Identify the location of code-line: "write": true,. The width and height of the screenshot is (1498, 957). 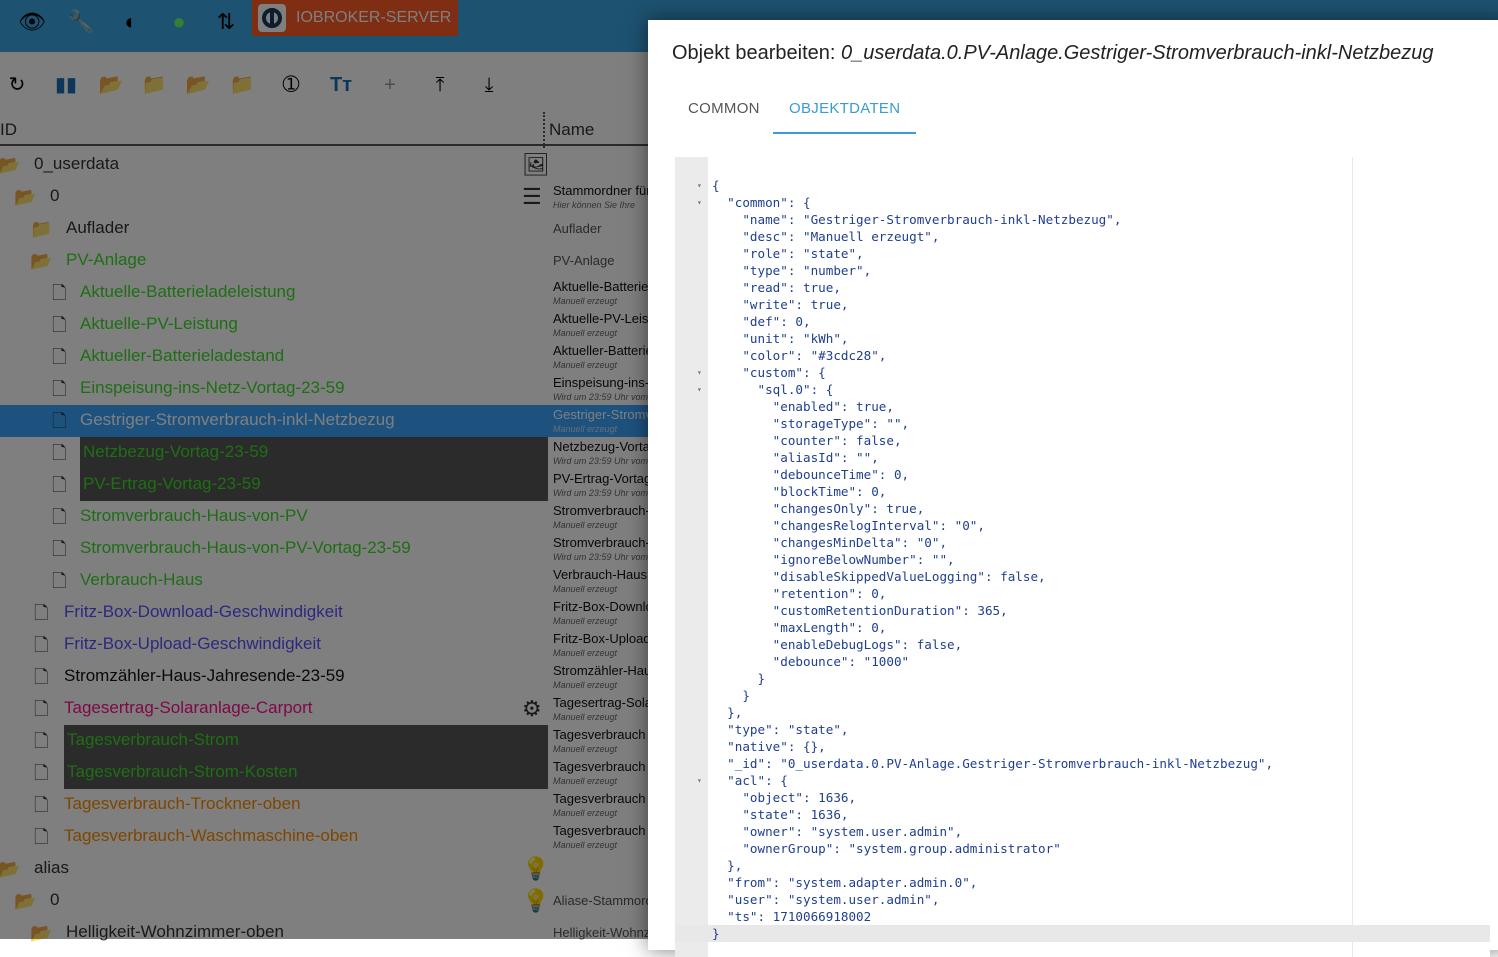
(1082, 304).